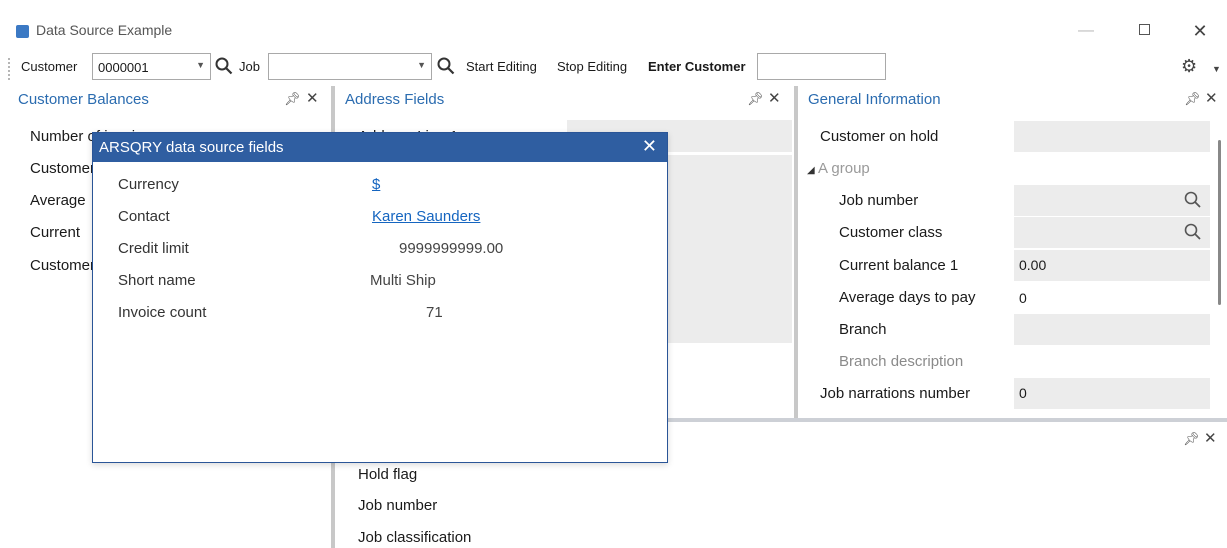 This screenshot has width=1227, height=548. I want to click on field-label: Short name, so click(157, 280).